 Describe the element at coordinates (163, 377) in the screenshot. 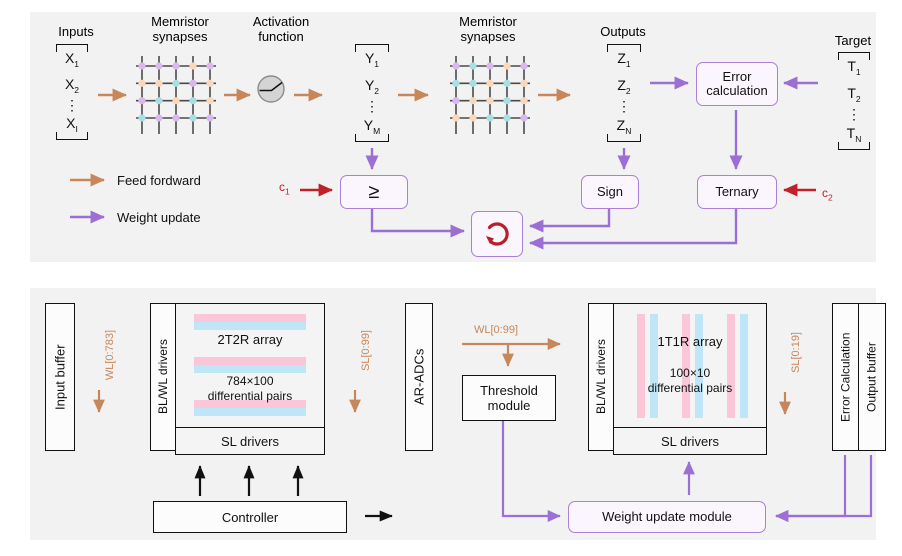

I see `blwl-drivers-left-box: BL/WL drivers` at that location.